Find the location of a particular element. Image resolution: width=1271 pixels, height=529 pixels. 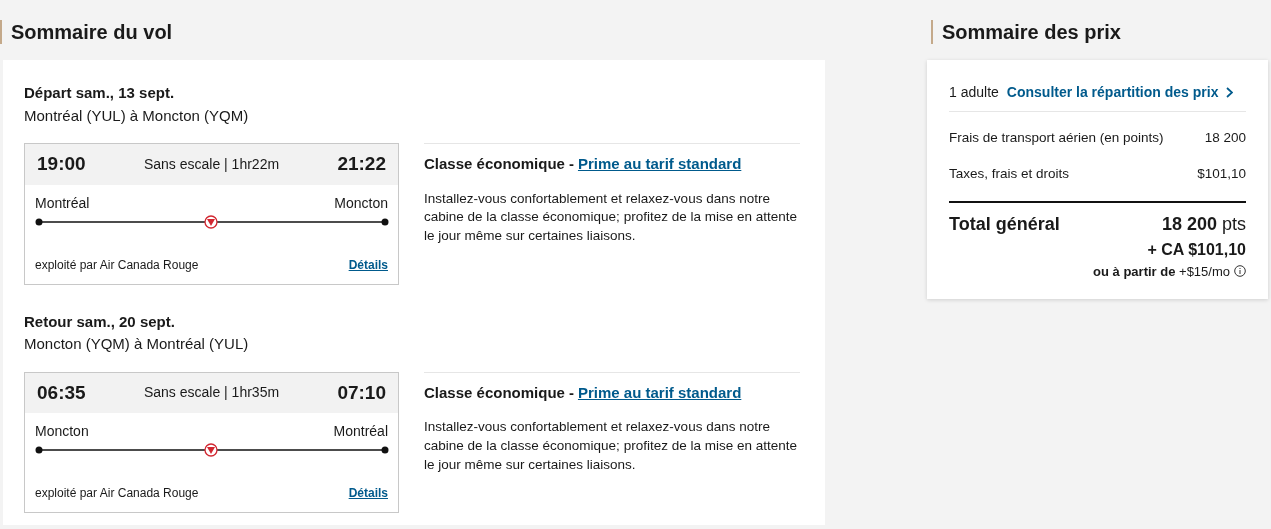

origin-city: Montréal is located at coordinates (62, 203).